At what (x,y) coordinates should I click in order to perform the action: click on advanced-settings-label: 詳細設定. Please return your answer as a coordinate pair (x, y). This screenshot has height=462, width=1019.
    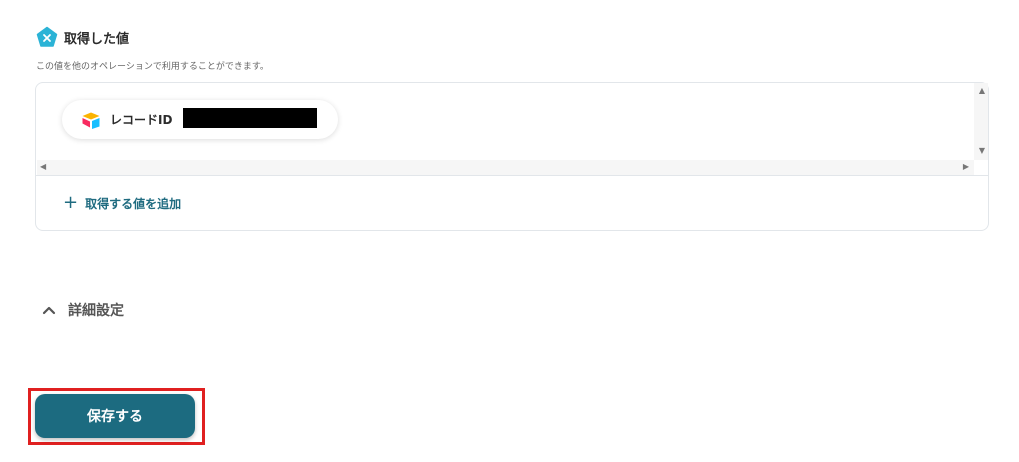
    Looking at the image, I should click on (96, 311).